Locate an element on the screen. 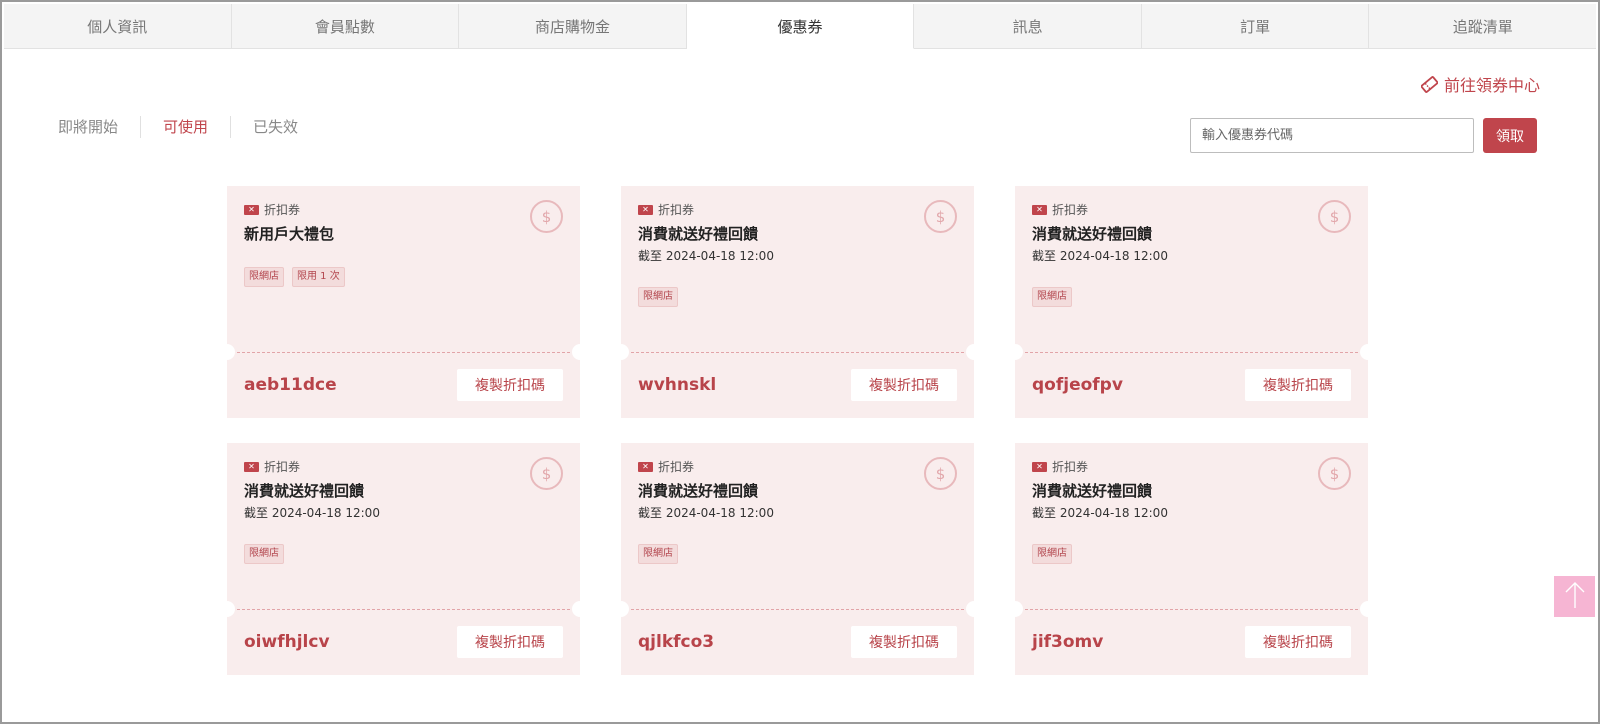 This screenshot has width=1600, height=724. tab-wishlist: 追蹤清單 is located at coordinates (1483, 26).